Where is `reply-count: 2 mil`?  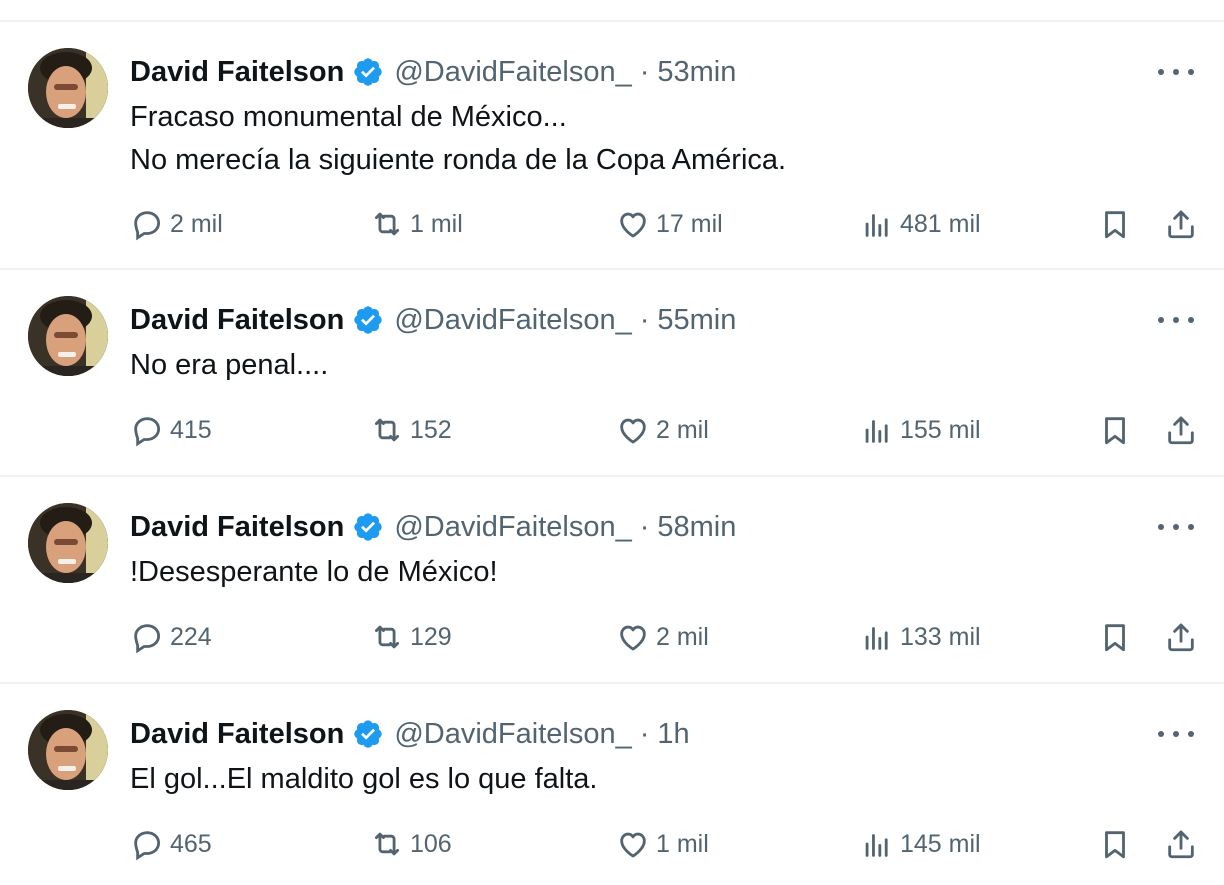 reply-count: 2 mil is located at coordinates (196, 223).